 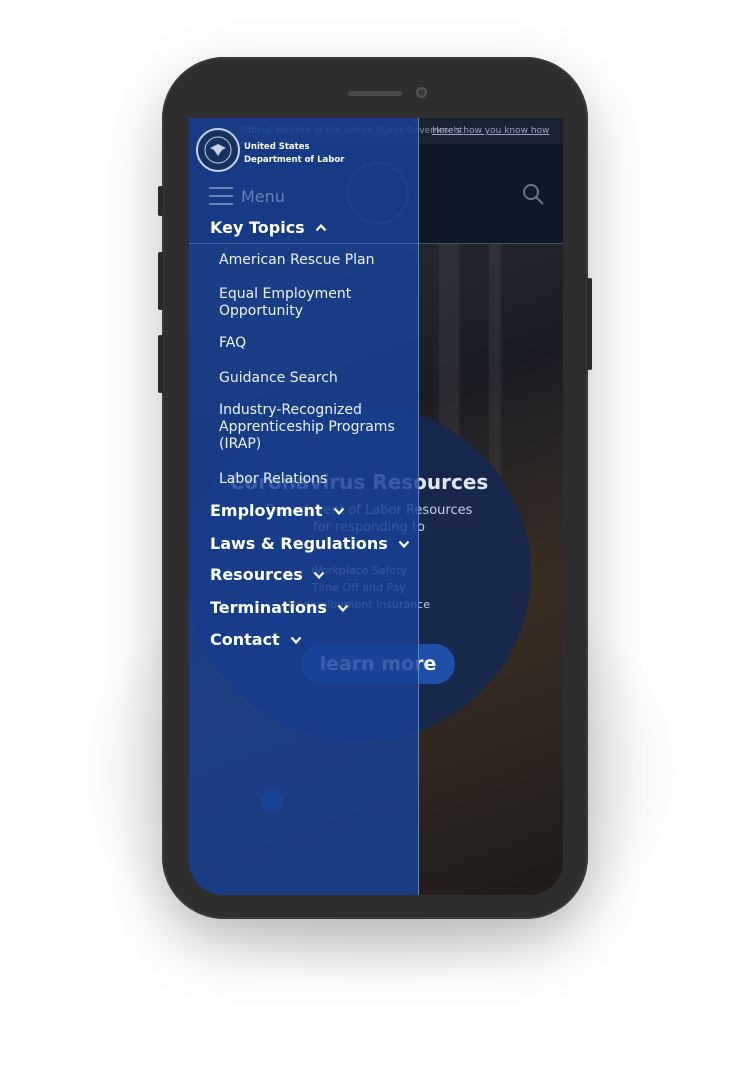 What do you see at coordinates (321, 227) in the screenshot?
I see `chevron-up-icon` at bounding box center [321, 227].